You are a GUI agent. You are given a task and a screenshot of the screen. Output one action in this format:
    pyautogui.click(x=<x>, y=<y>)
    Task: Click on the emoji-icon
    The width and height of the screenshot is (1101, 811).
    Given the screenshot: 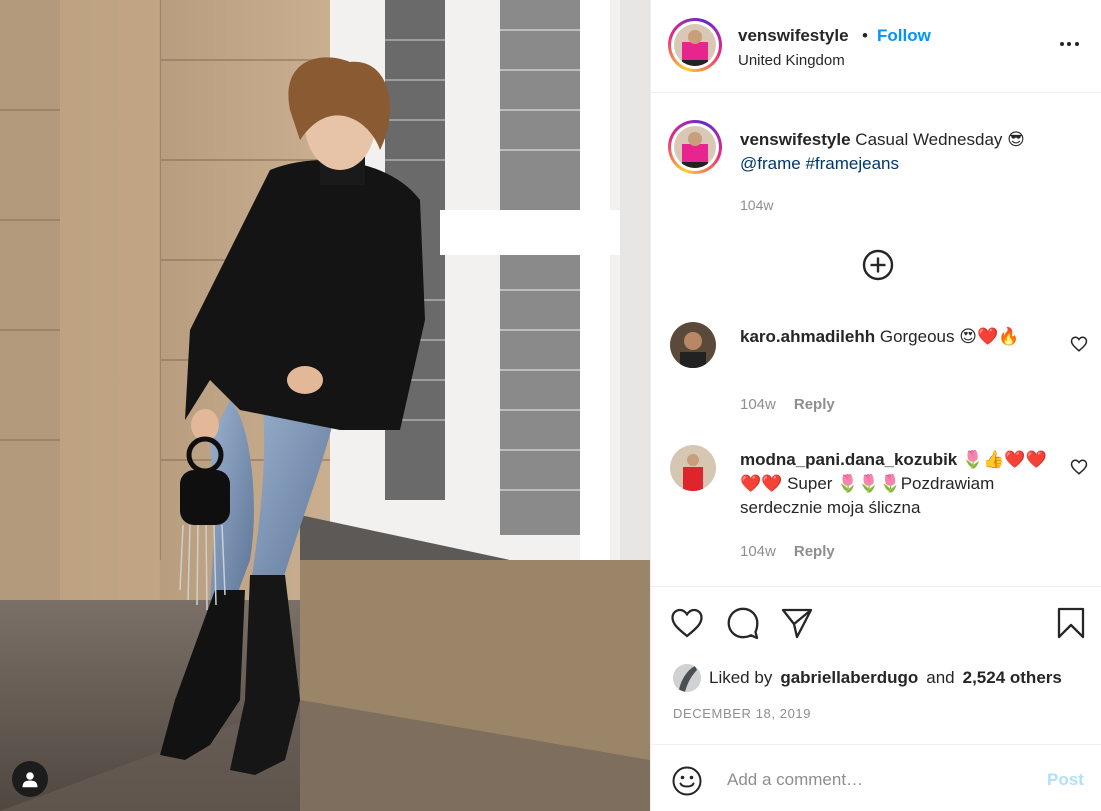 What is the action you would take?
    pyautogui.click(x=687, y=781)
    